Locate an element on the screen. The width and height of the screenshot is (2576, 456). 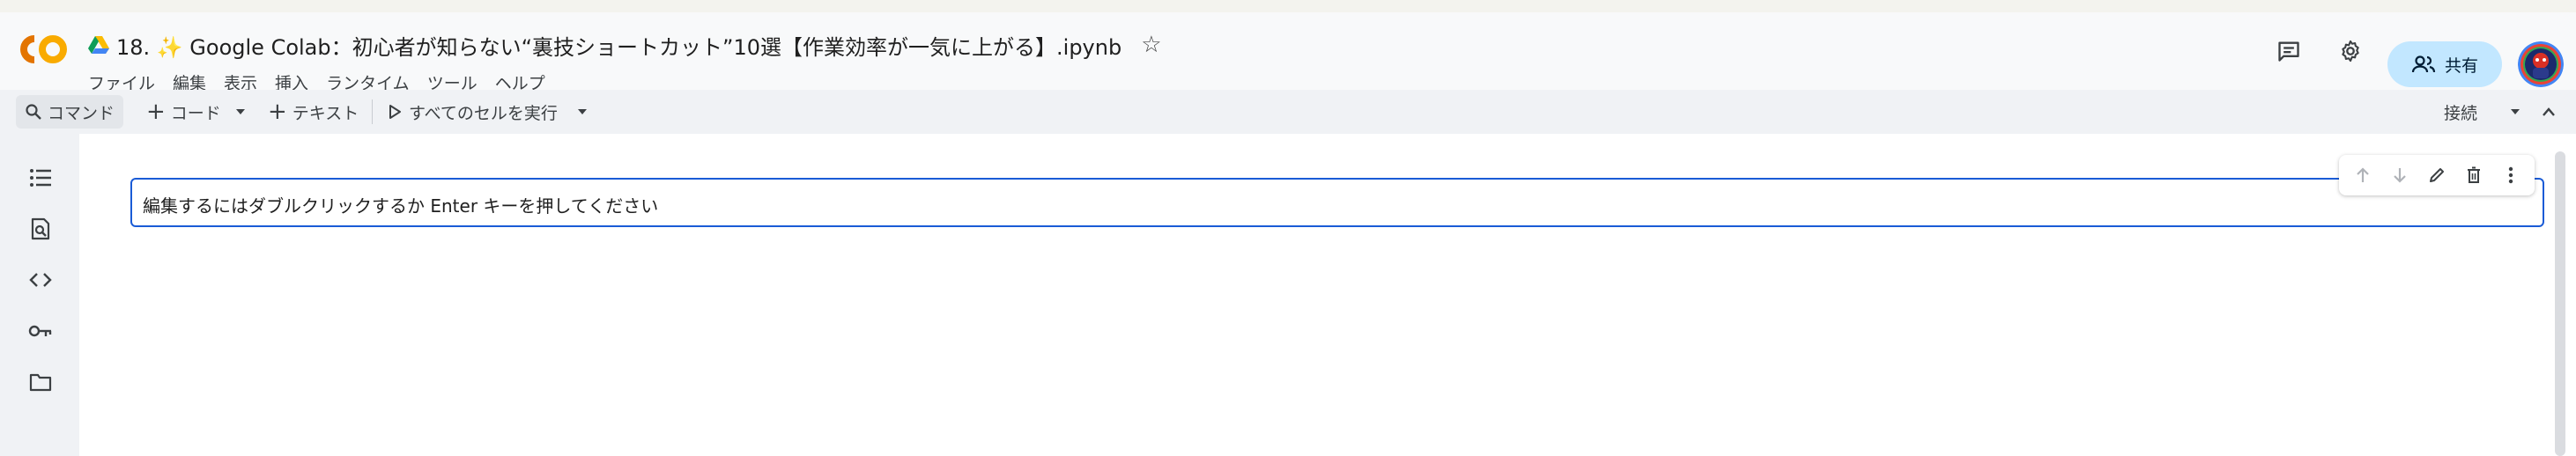
connect-button: 接続 is located at coordinates (2461, 112).